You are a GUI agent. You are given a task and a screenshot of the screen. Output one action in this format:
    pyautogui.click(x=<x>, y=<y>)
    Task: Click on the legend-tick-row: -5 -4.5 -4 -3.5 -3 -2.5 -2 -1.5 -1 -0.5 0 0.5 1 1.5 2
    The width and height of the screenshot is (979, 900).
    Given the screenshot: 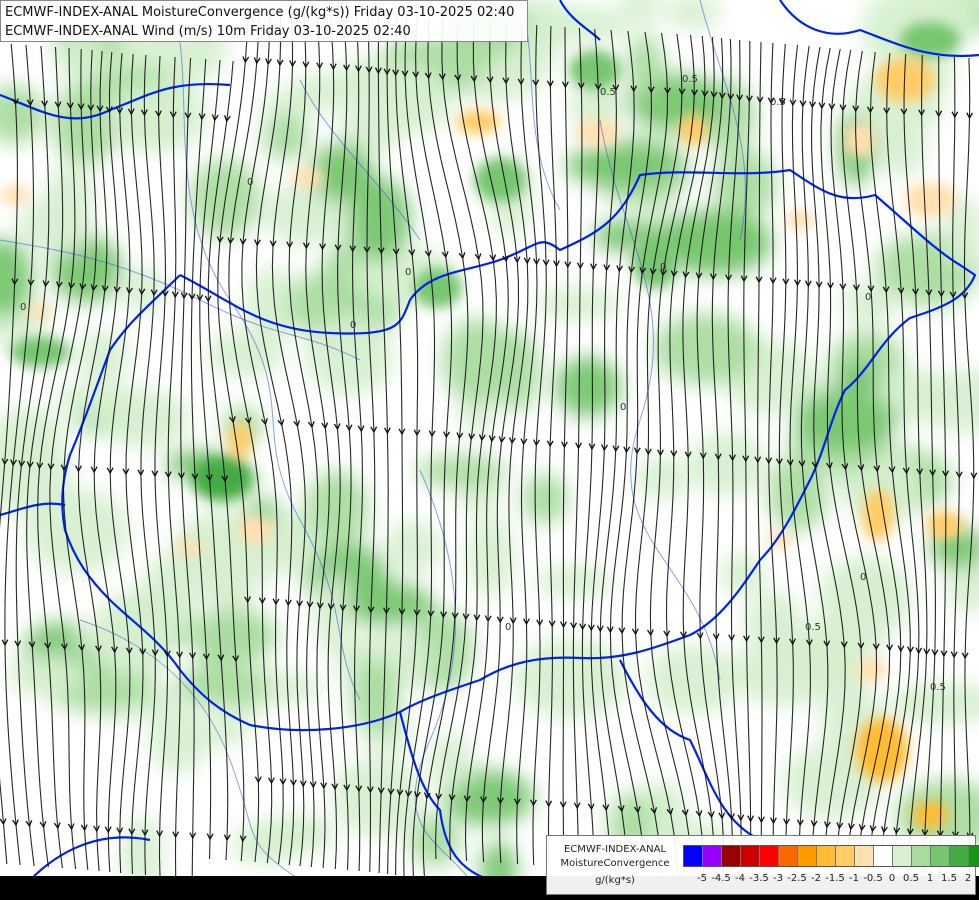 What is the action you would take?
    pyautogui.click(x=828, y=880)
    